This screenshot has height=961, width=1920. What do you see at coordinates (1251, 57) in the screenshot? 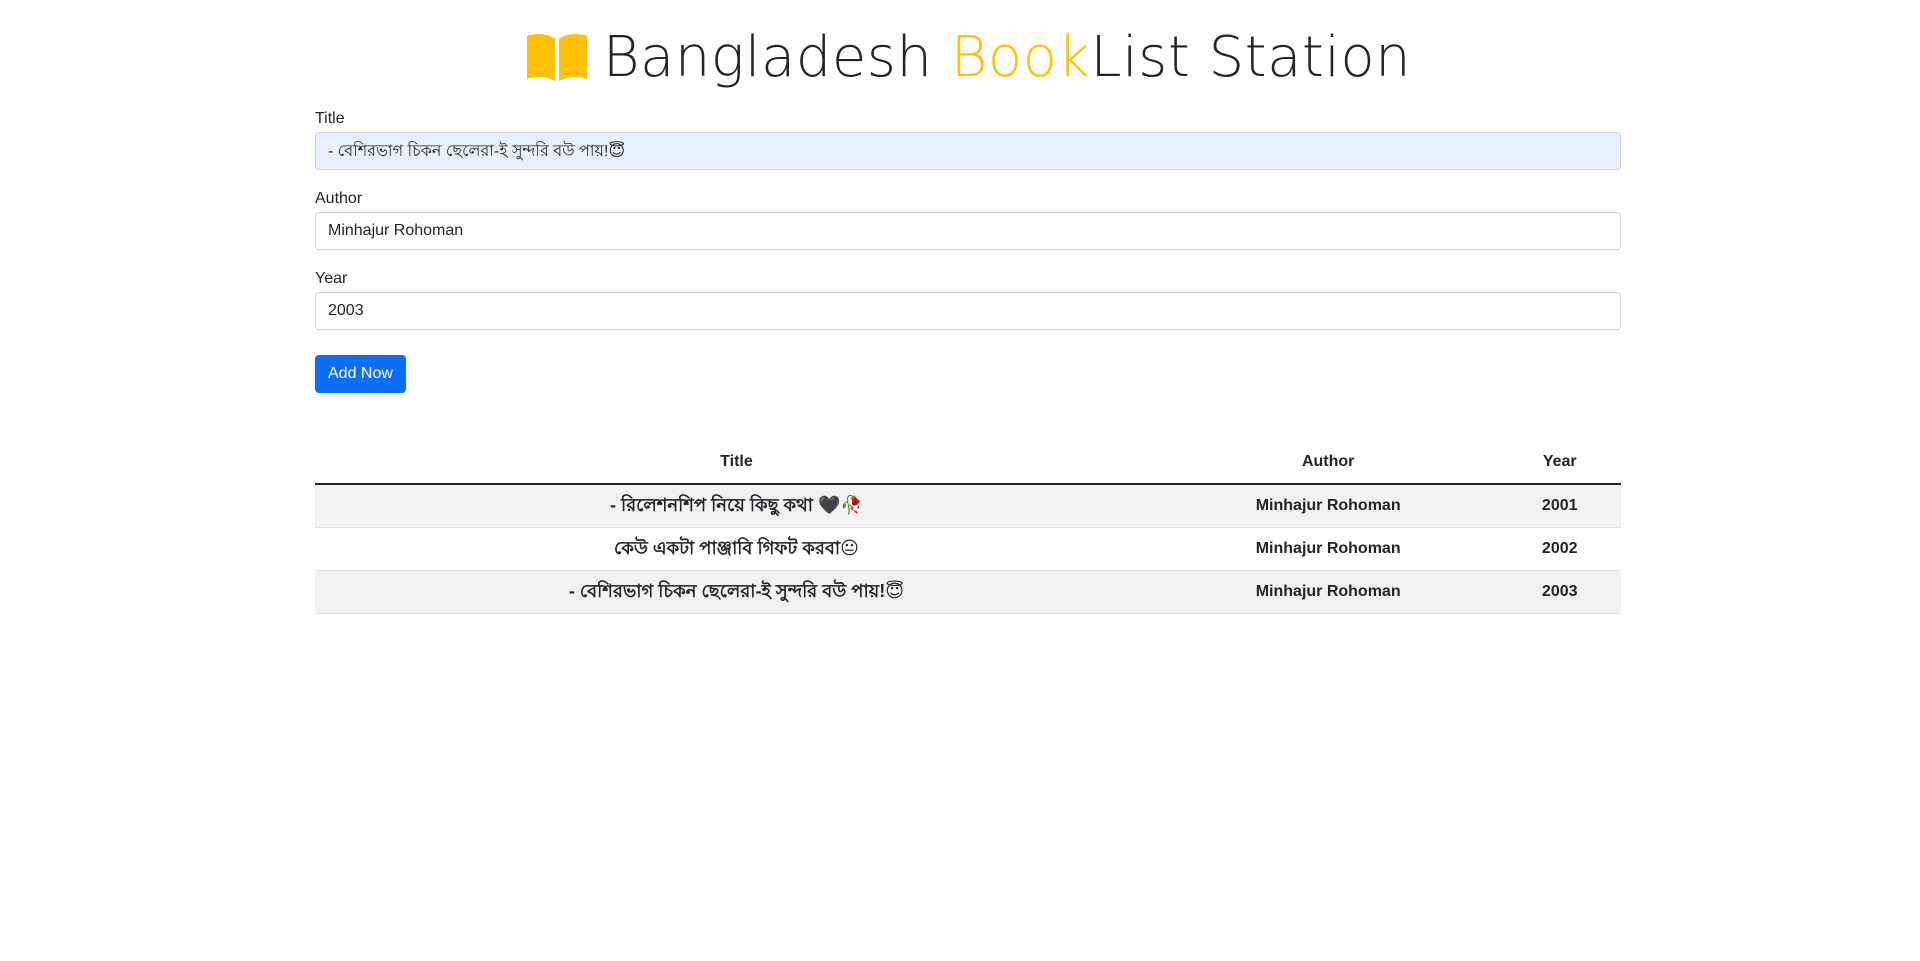
I see `title-part-2: List Station` at bounding box center [1251, 57].